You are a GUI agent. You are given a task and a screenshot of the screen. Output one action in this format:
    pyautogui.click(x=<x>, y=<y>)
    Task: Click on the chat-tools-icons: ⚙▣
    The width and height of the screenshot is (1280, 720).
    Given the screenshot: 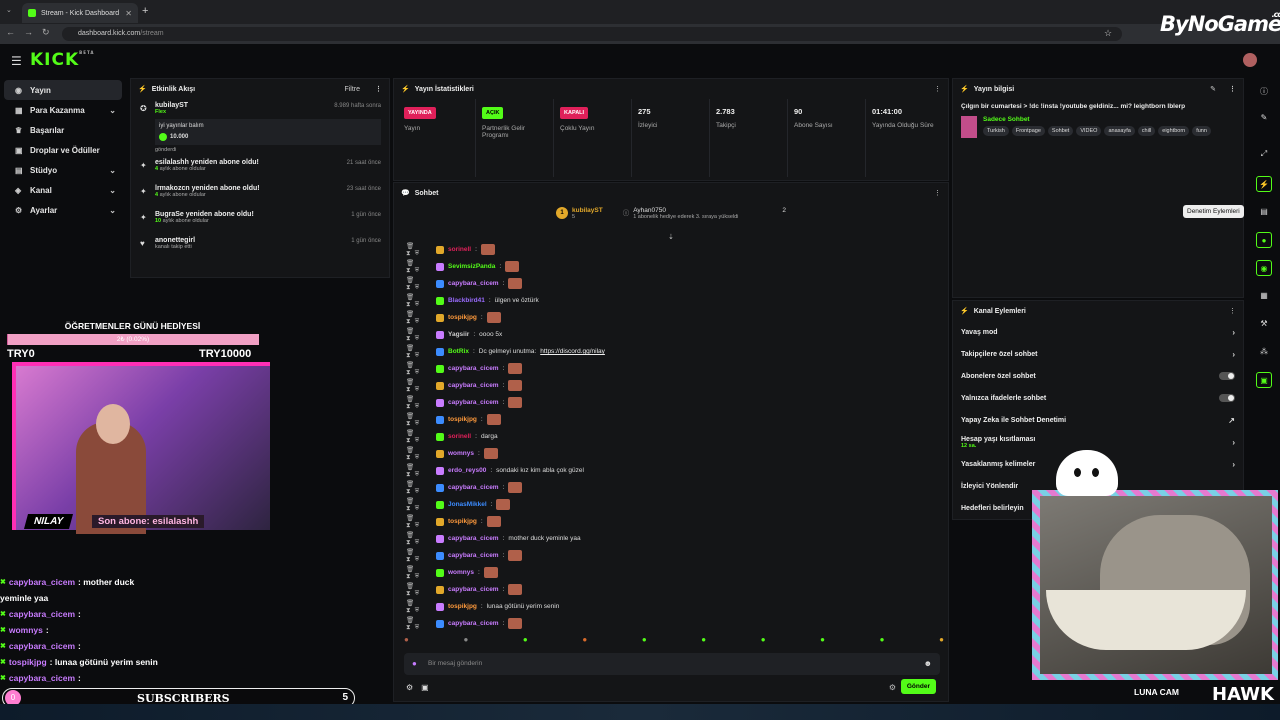 What is the action you would take?
    pyautogui.click(x=421, y=687)
    